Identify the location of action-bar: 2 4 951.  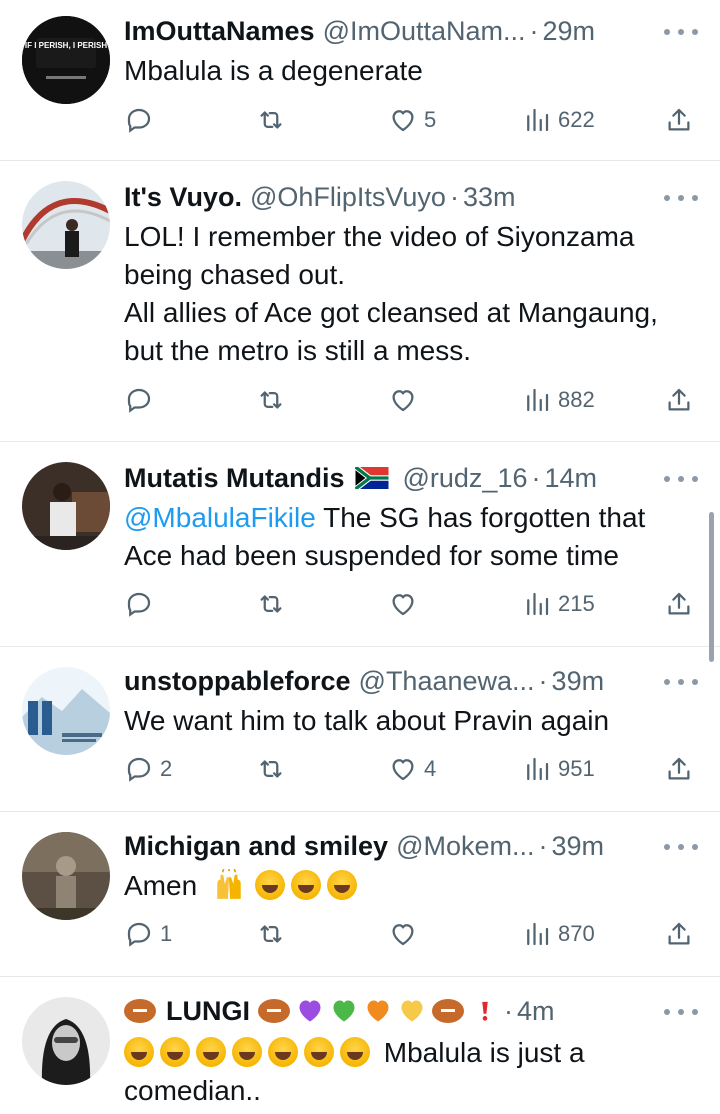
(412, 769).